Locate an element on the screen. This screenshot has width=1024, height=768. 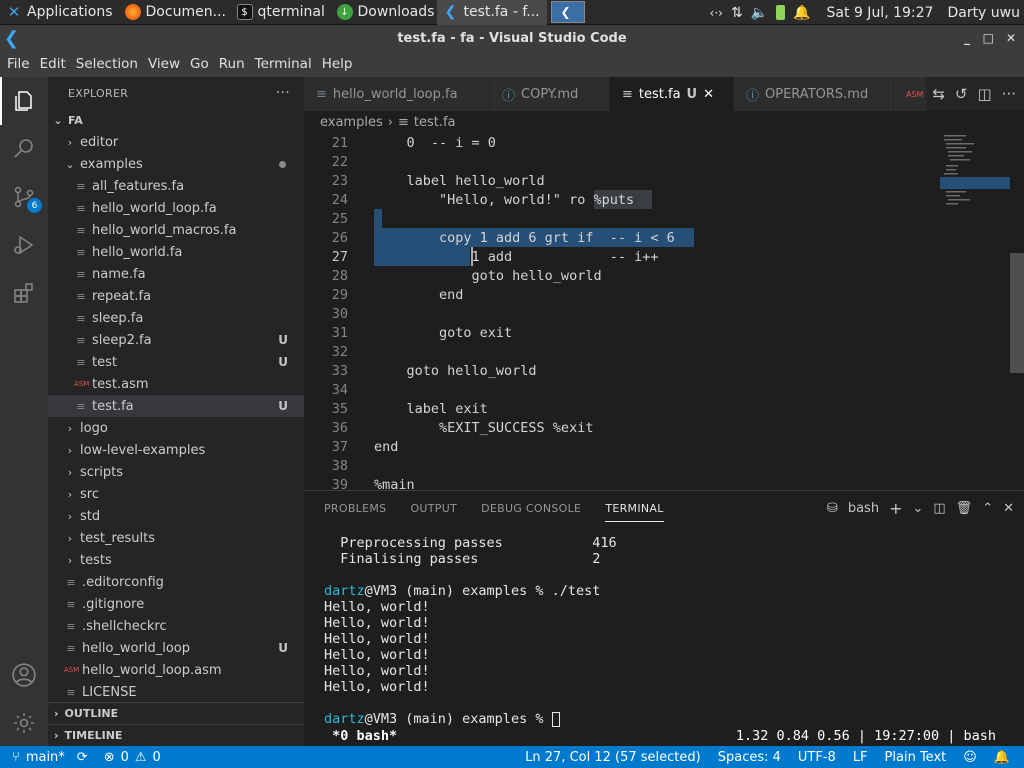
taskbar-downloads: ↓ Downloads is located at coordinates (384, 12).